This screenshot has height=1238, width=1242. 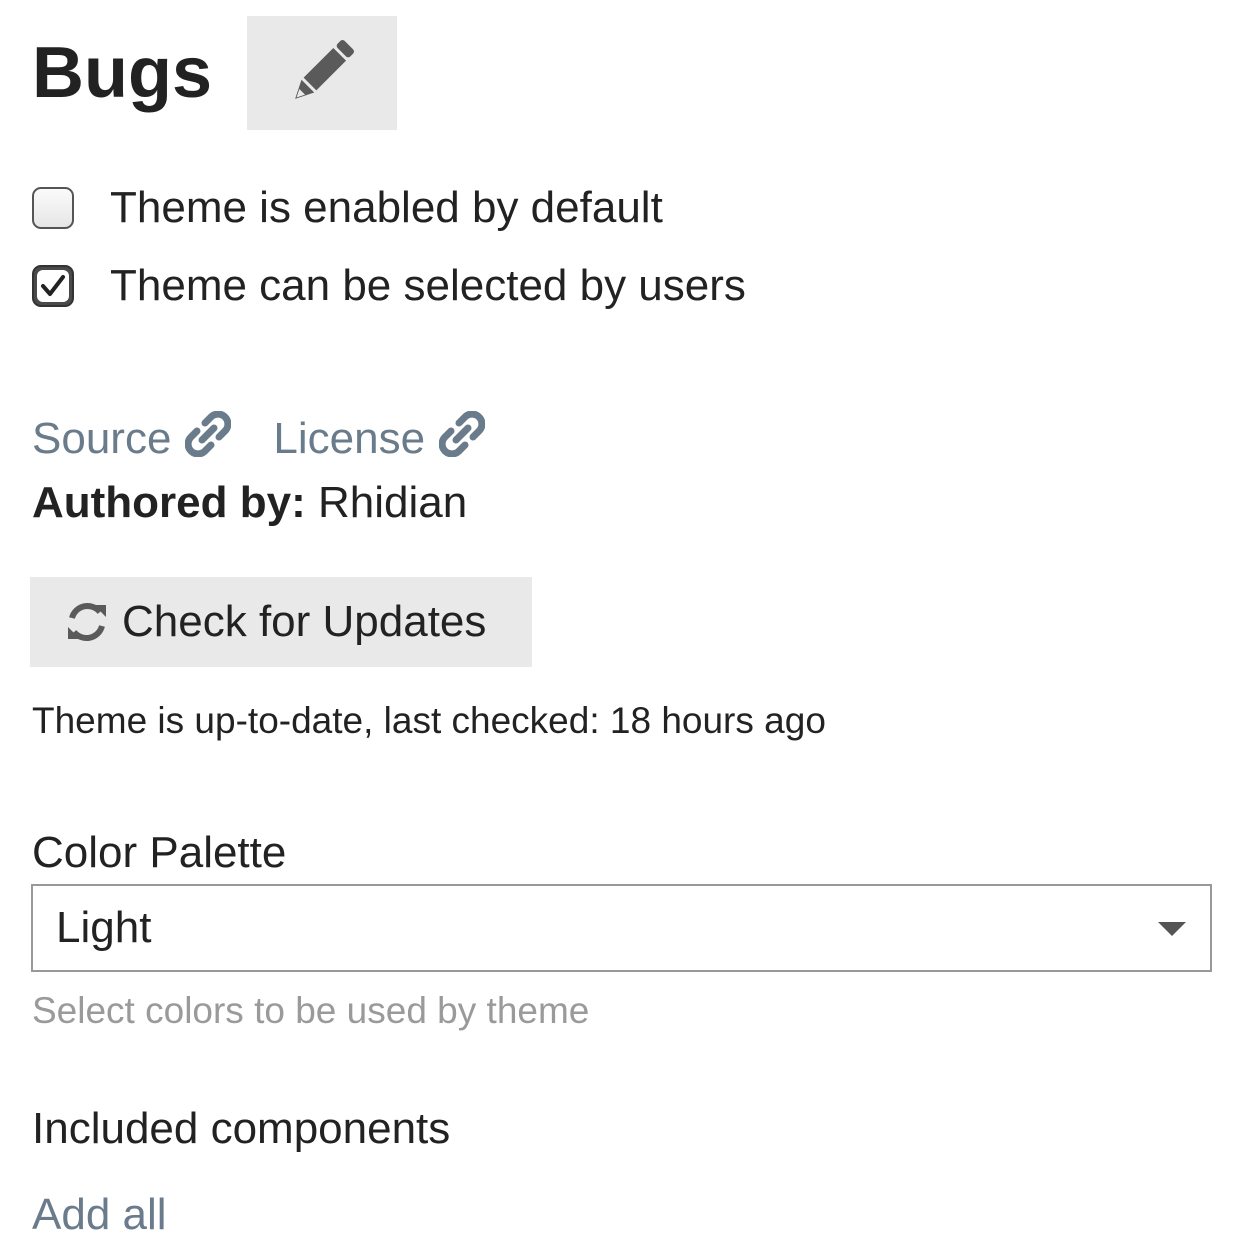 I want to click on add-all-link: Add all, so click(x=99, y=1213).